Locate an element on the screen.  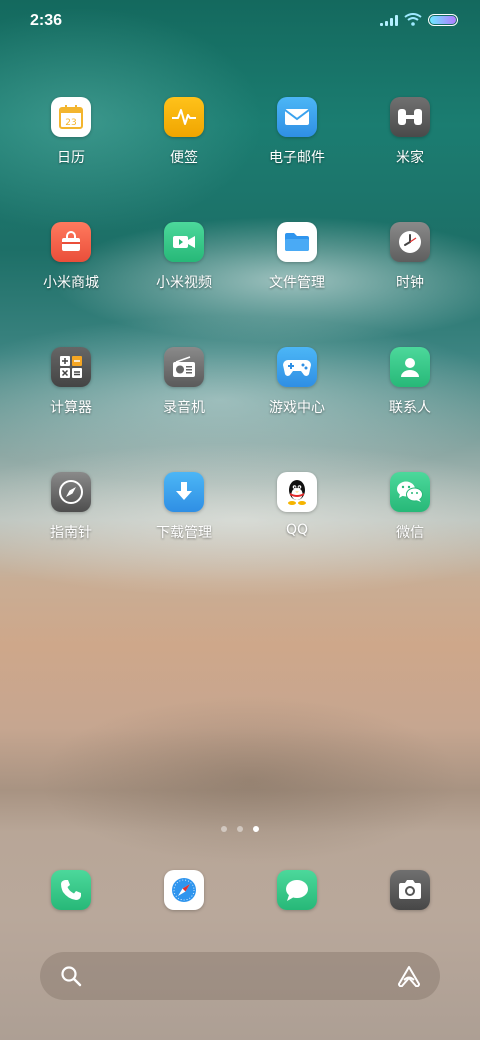
app-recorder: 录音机 is located at coordinates (184, 382).